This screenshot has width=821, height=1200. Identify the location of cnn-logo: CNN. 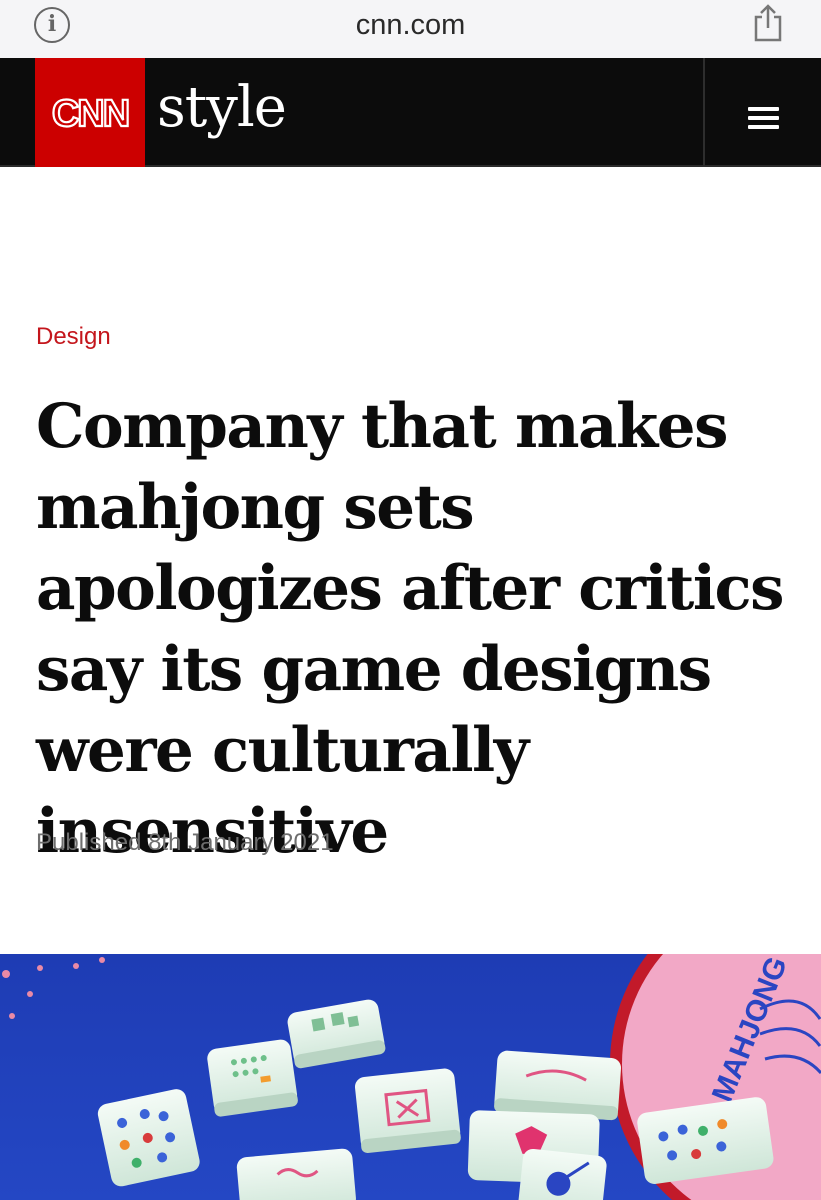
(90, 112).